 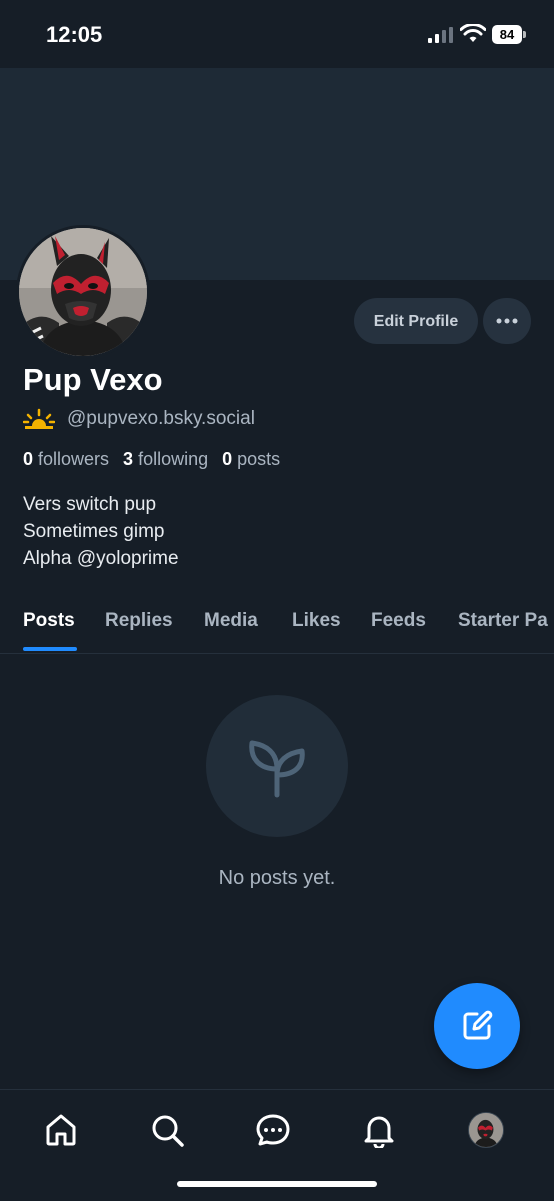 I want to click on followers-count: 0, so click(x=28, y=459).